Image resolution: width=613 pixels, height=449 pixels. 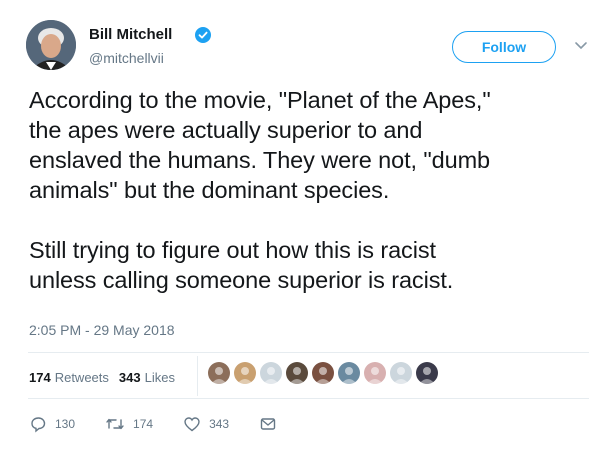 I want to click on tweet-stats: 174 Retweets 343 Likes, so click(x=107, y=377).